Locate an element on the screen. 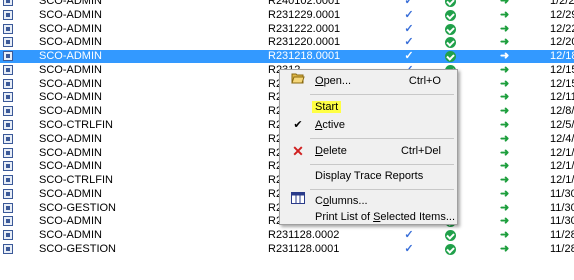 This screenshot has width=574, height=280. date-cell: 1/2/2 is located at coordinates (562, 3).